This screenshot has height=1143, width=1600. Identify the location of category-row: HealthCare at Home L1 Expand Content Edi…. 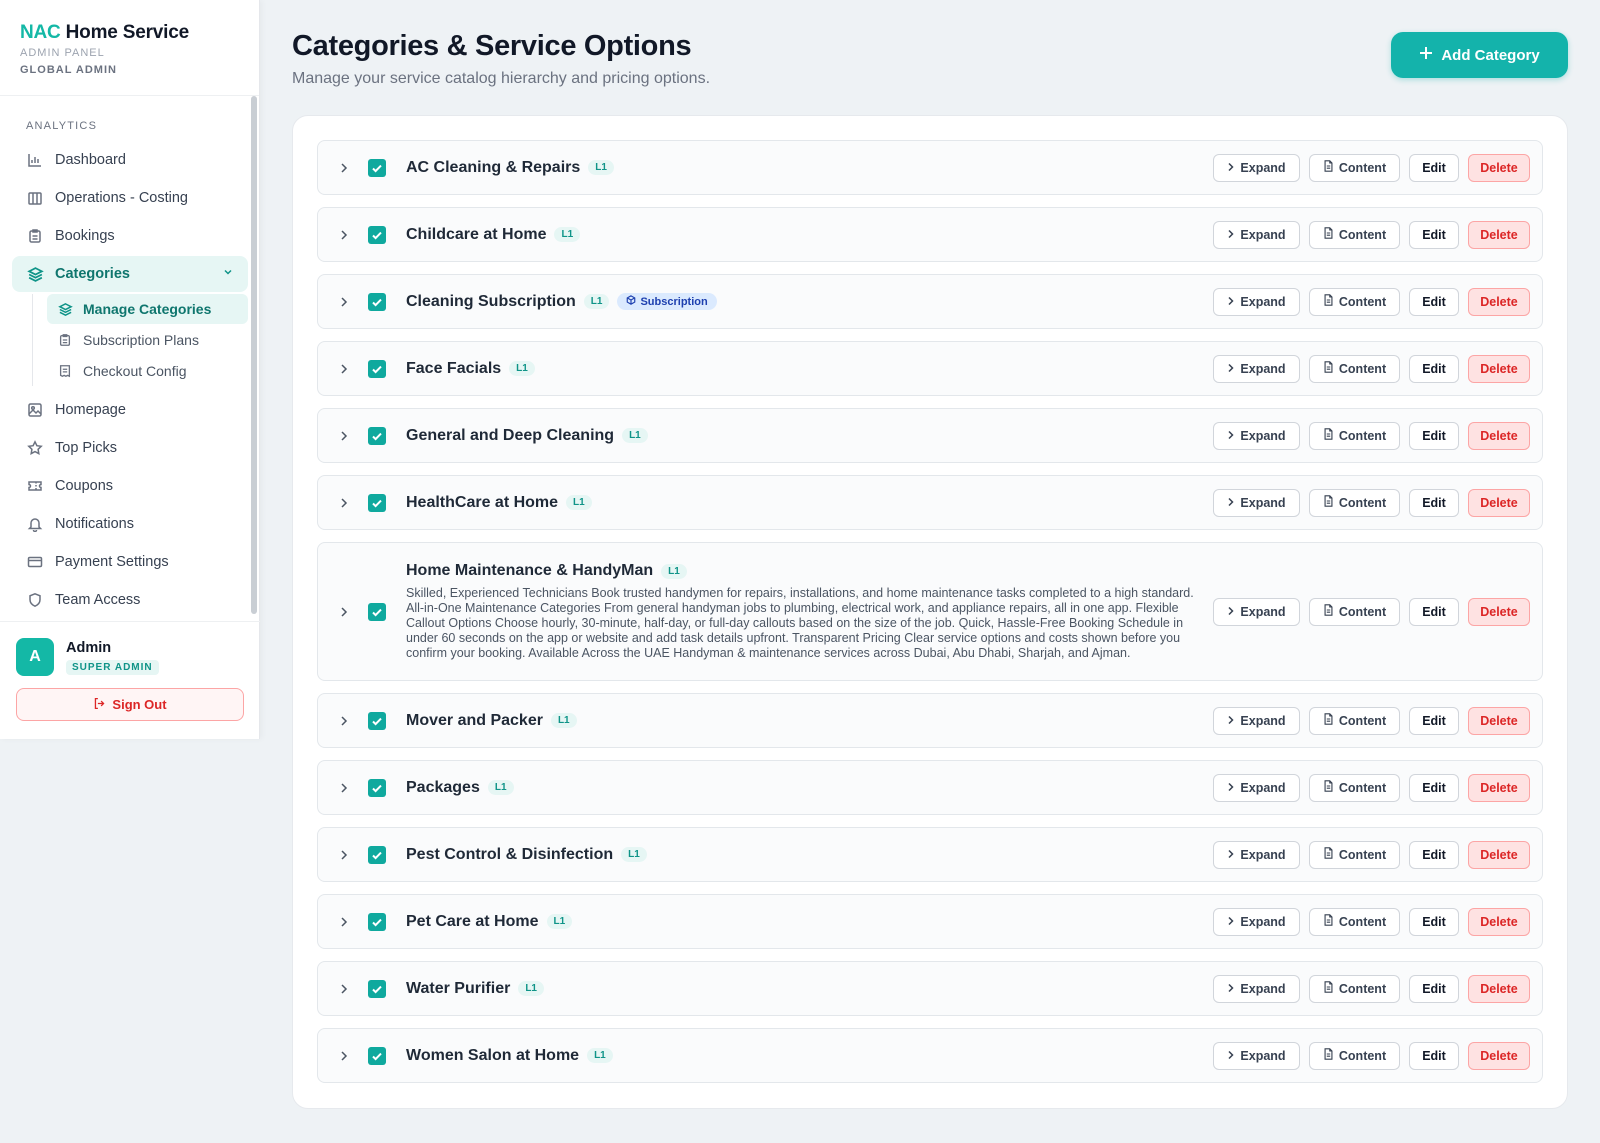
(930, 502).